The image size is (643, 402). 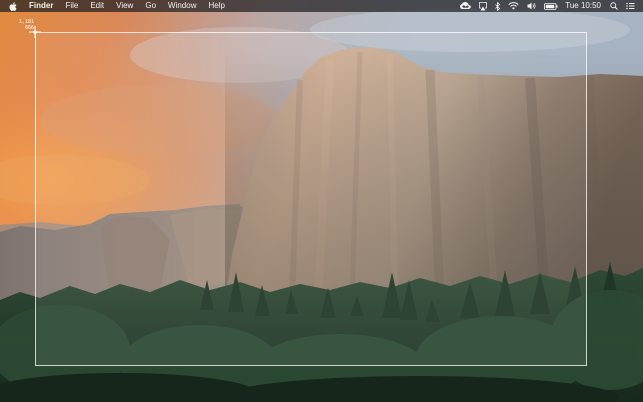 I want to click on app-menu-finder: Finder, so click(x=43, y=6).